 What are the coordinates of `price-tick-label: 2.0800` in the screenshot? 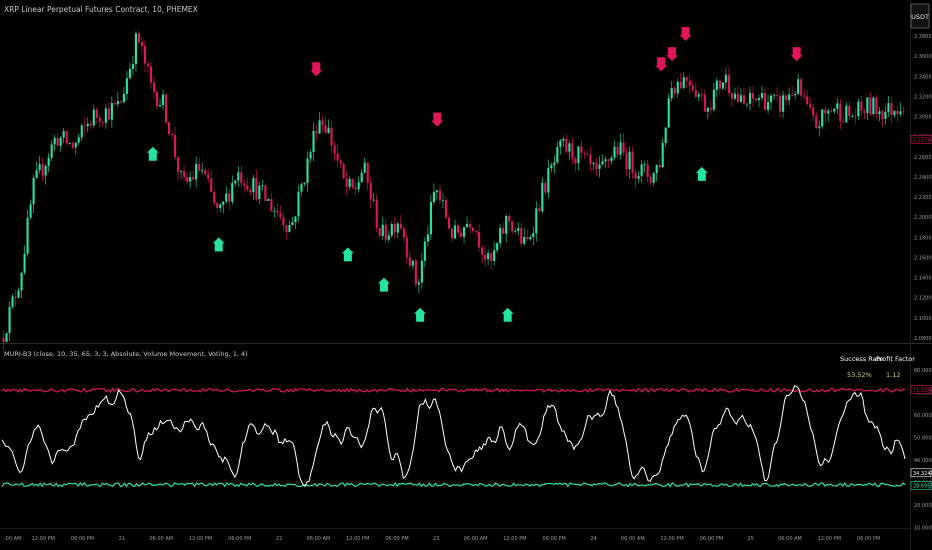 It's located at (923, 339).